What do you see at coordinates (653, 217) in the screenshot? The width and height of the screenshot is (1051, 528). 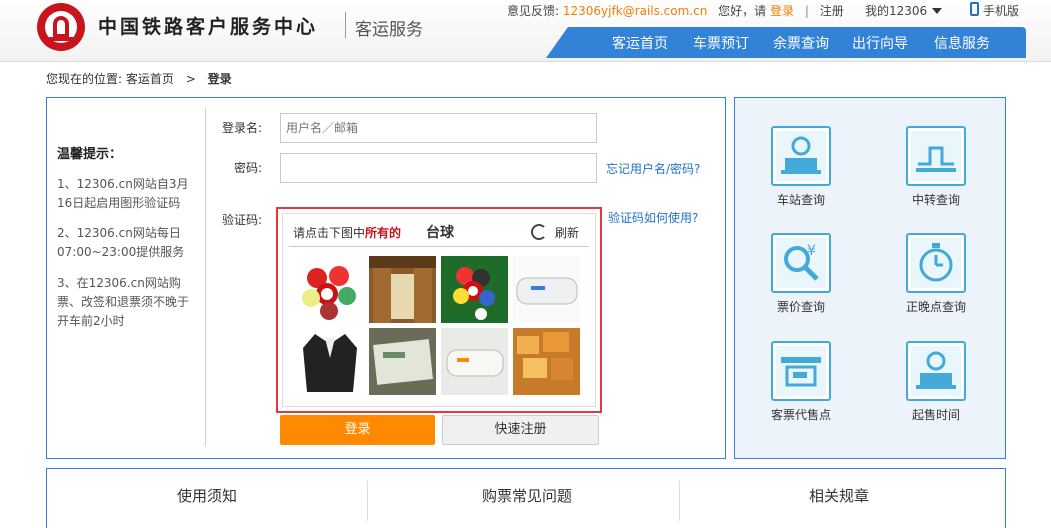 I see `captcha-help-link: 验证码如何使用?` at bounding box center [653, 217].